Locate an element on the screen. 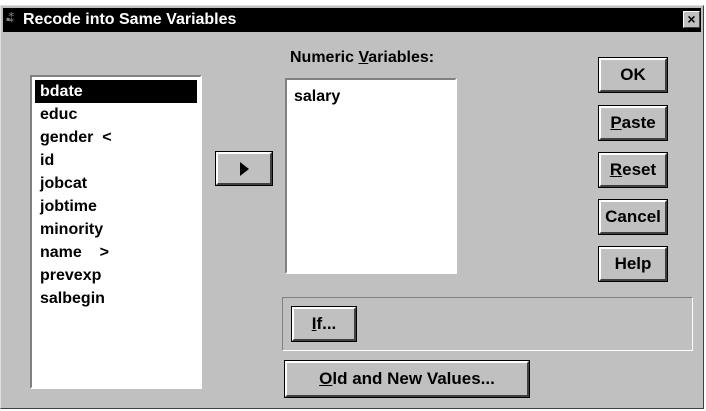 This screenshot has height=411, width=706. source-variable-item: jobtime is located at coordinates (116, 206).